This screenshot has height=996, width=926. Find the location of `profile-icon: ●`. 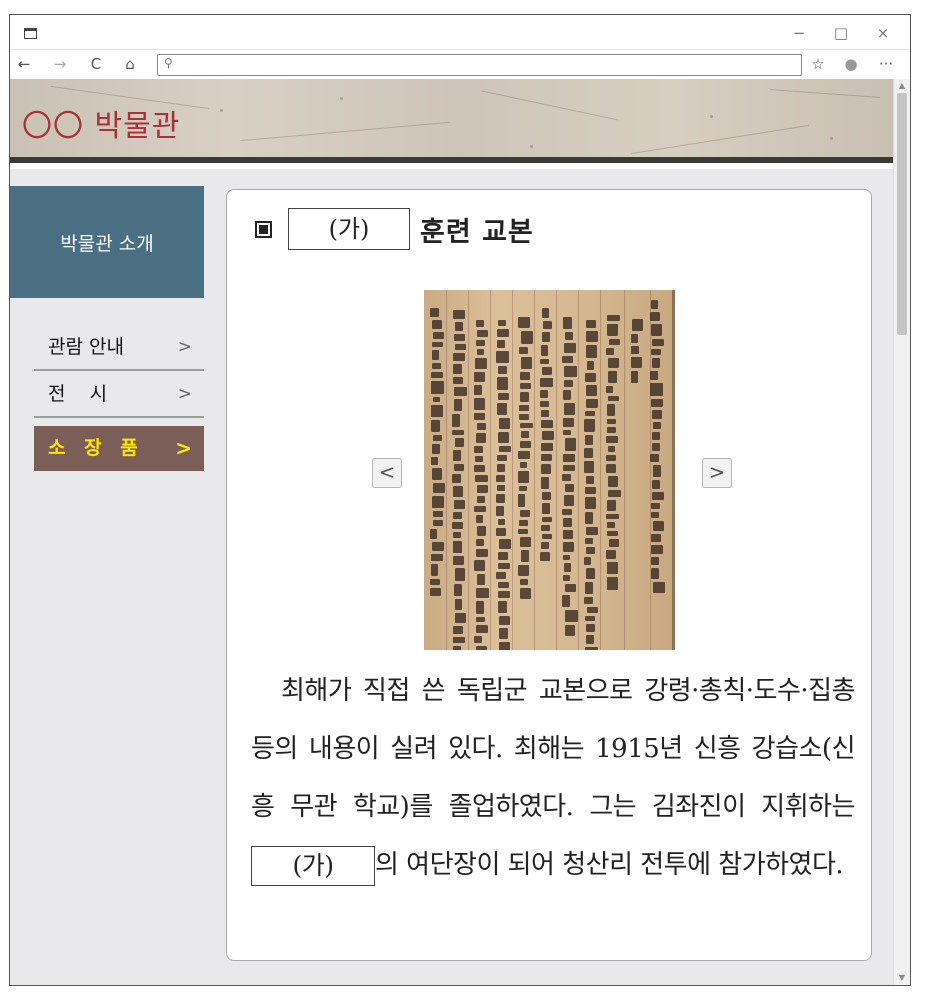

profile-icon: ● is located at coordinates (851, 64).